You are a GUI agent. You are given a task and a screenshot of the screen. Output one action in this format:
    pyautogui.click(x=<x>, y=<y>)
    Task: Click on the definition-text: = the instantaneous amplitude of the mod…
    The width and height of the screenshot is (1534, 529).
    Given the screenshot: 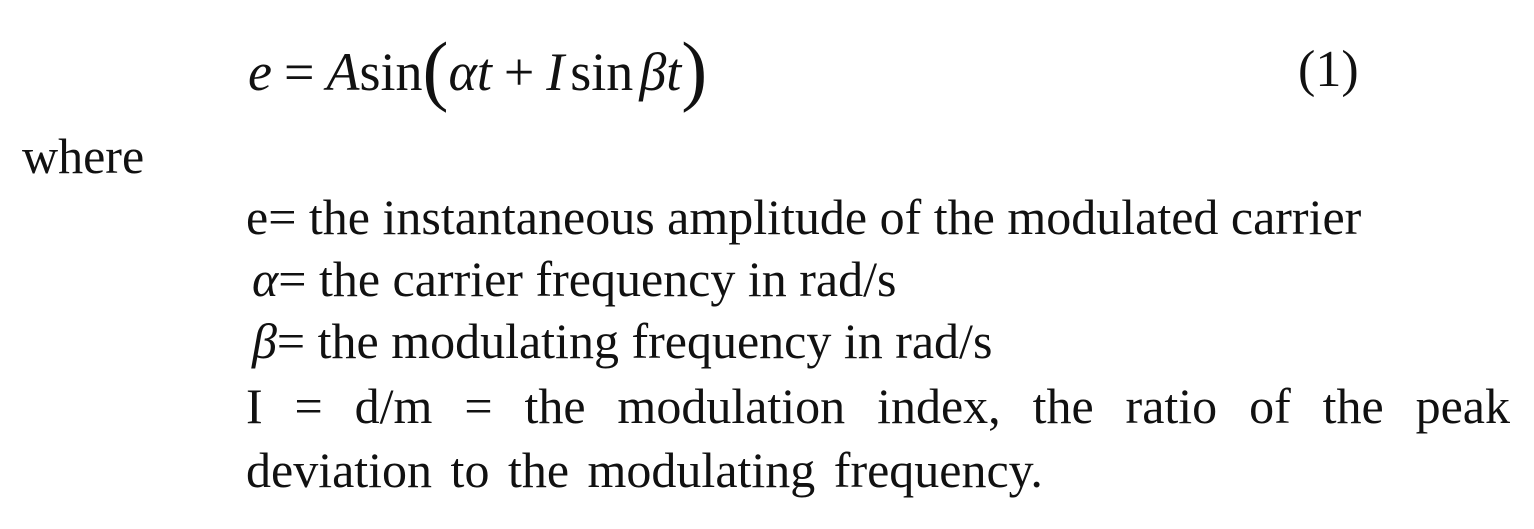 What is the action you would take?
    pyautogui.click(x=815, y=217)
    